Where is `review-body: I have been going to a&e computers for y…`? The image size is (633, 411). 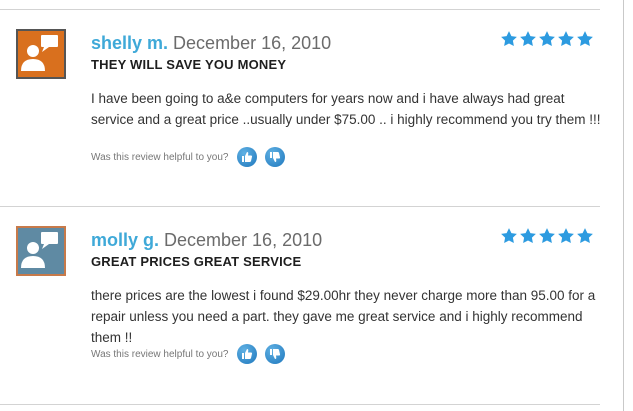
review-body: I have been going to a&e computers for y… is located at coordinates (346, 109).